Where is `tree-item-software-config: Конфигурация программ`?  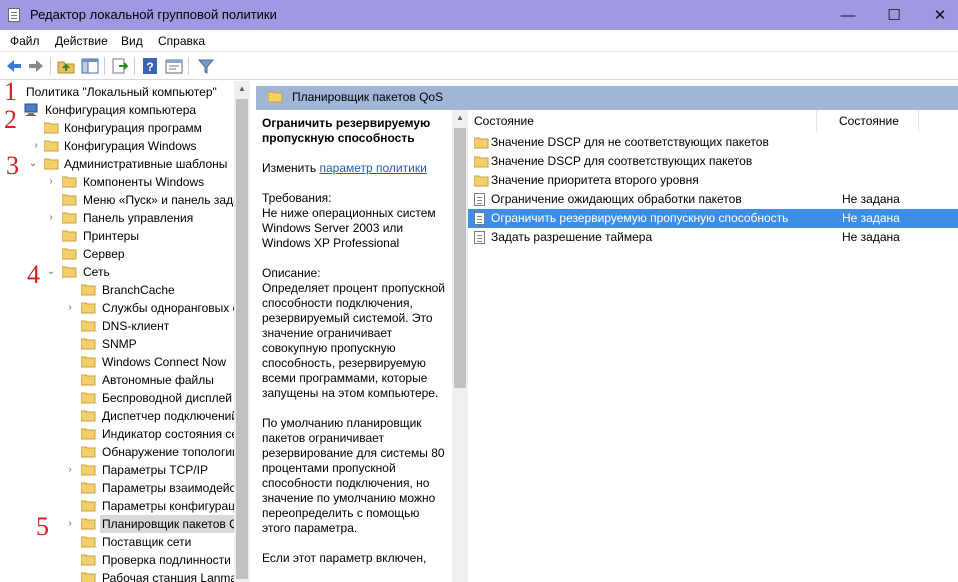 tree-item-software-config: Конфигурация программ is located at coordinates (117, 128).